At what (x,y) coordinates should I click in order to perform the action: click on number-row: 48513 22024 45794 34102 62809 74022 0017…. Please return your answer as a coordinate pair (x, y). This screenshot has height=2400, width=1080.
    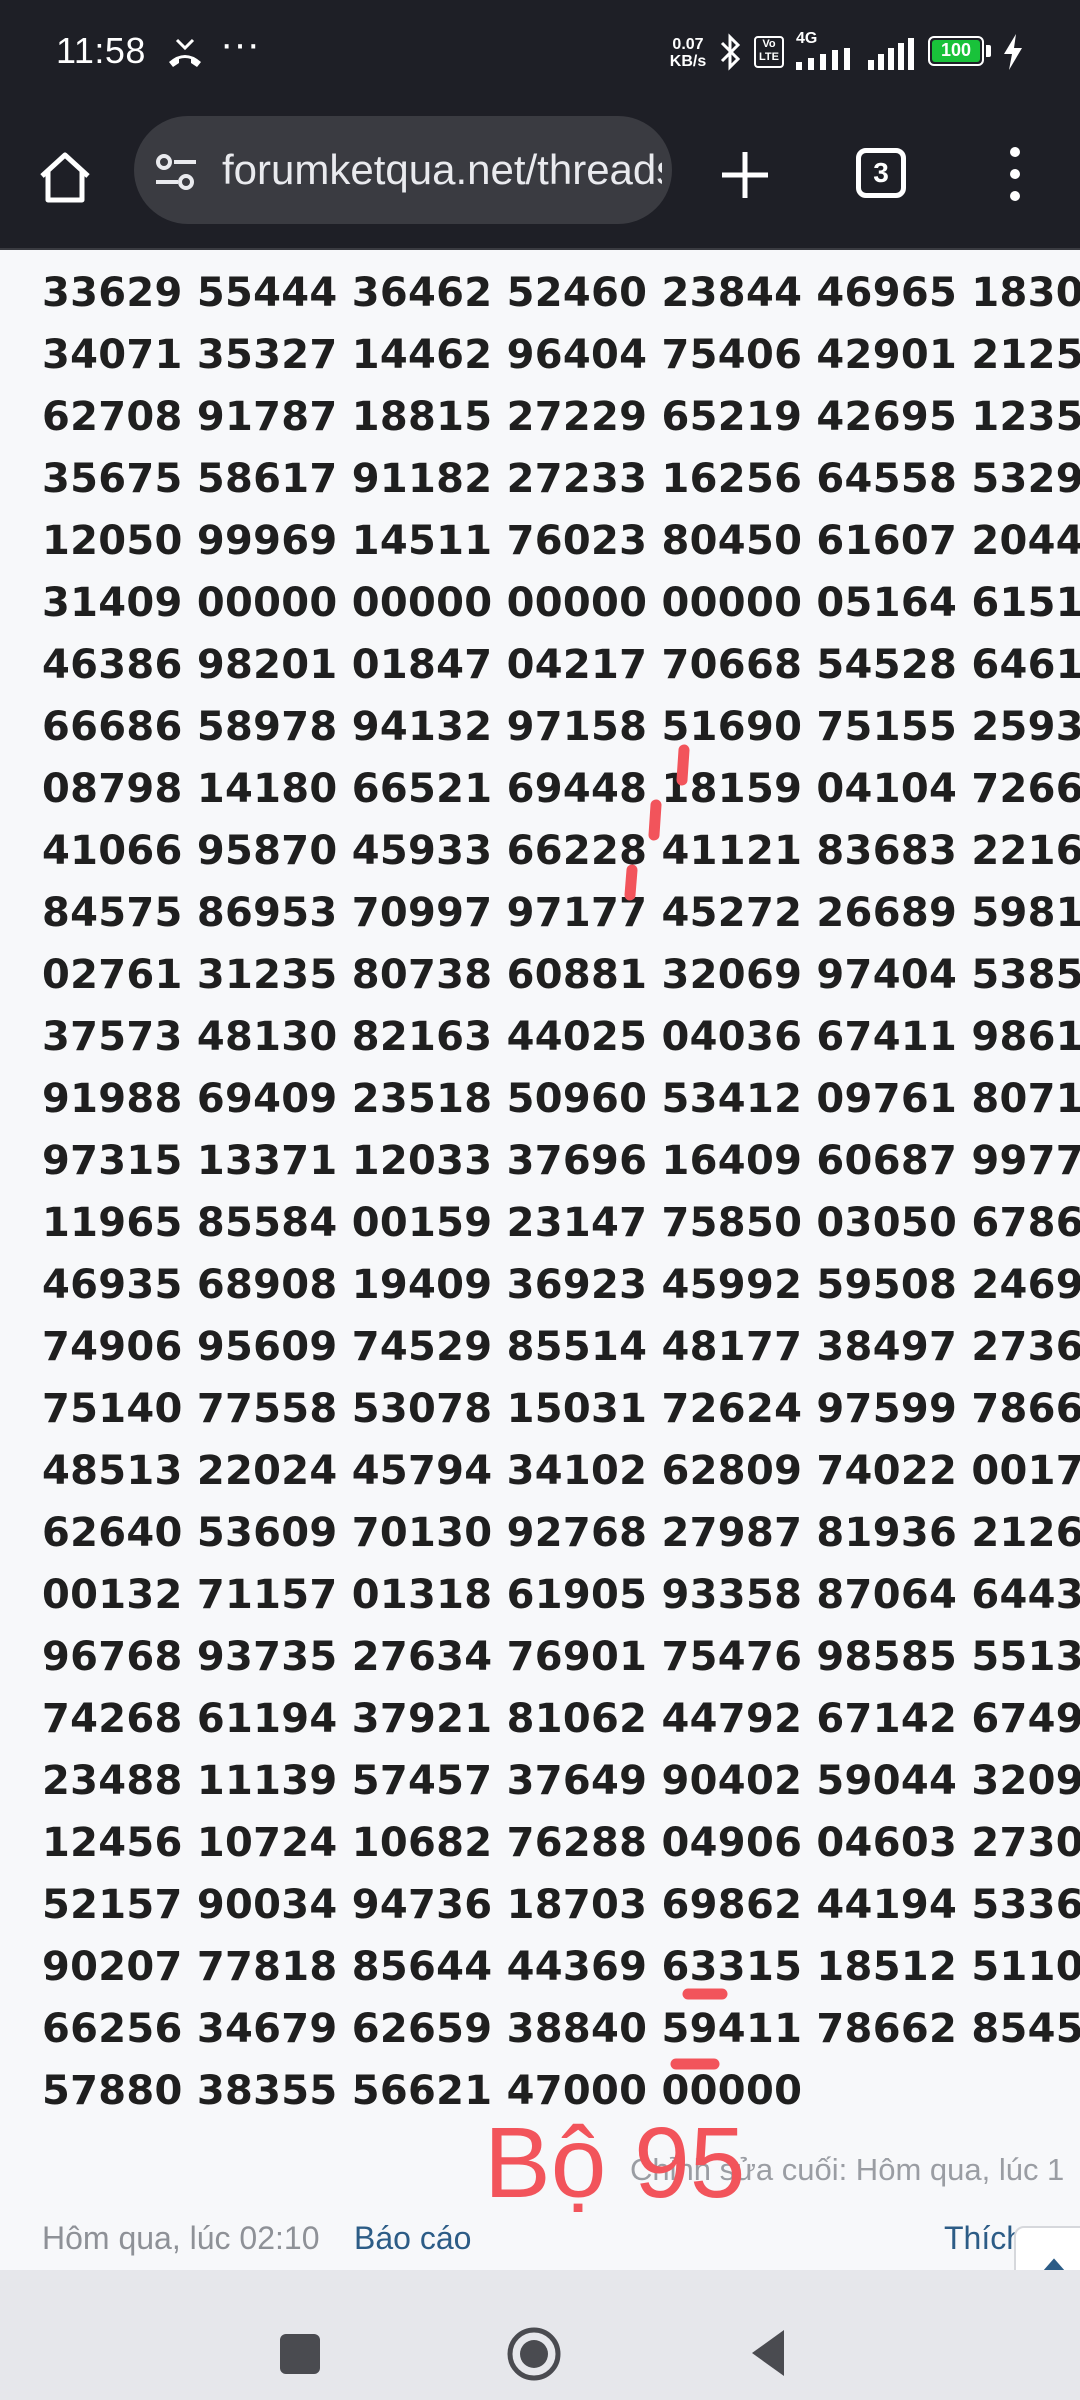
    Looking at the image, I should click on (561, 1471).